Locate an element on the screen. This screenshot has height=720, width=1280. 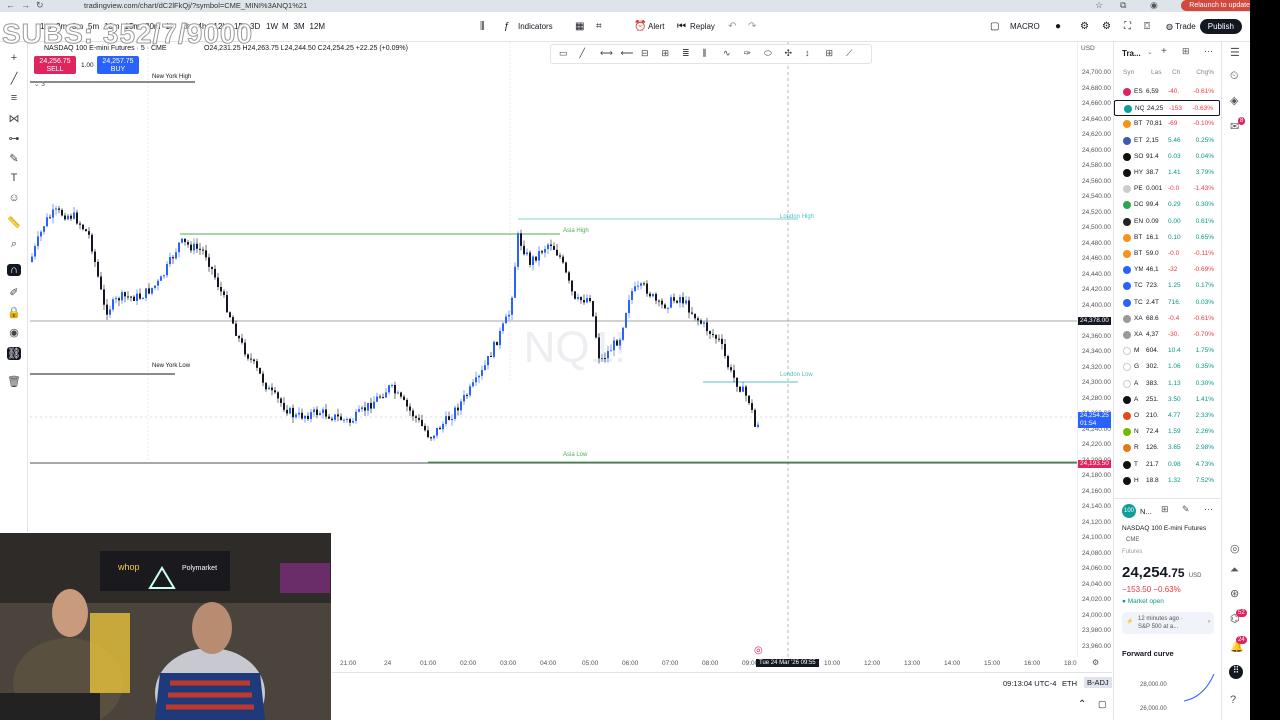
browser-nav-icons: ←→↻ is located at coordinates (28, 5).